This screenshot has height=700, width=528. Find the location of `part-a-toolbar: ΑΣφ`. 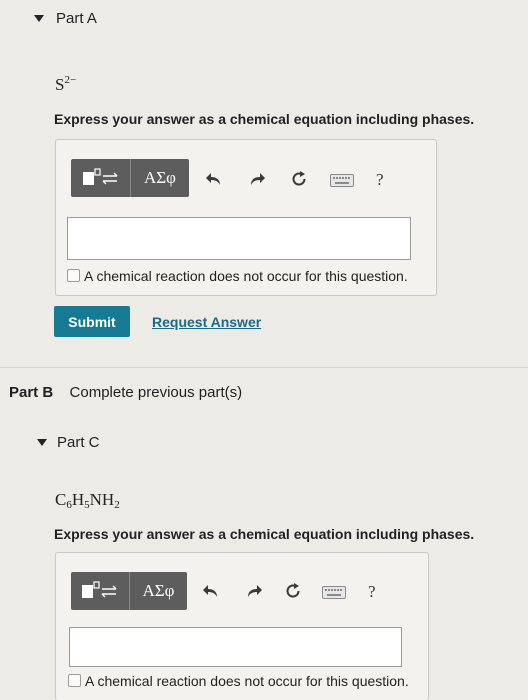

part-a-toolbar: ΑΣφ is located at coordinates (130, 178).